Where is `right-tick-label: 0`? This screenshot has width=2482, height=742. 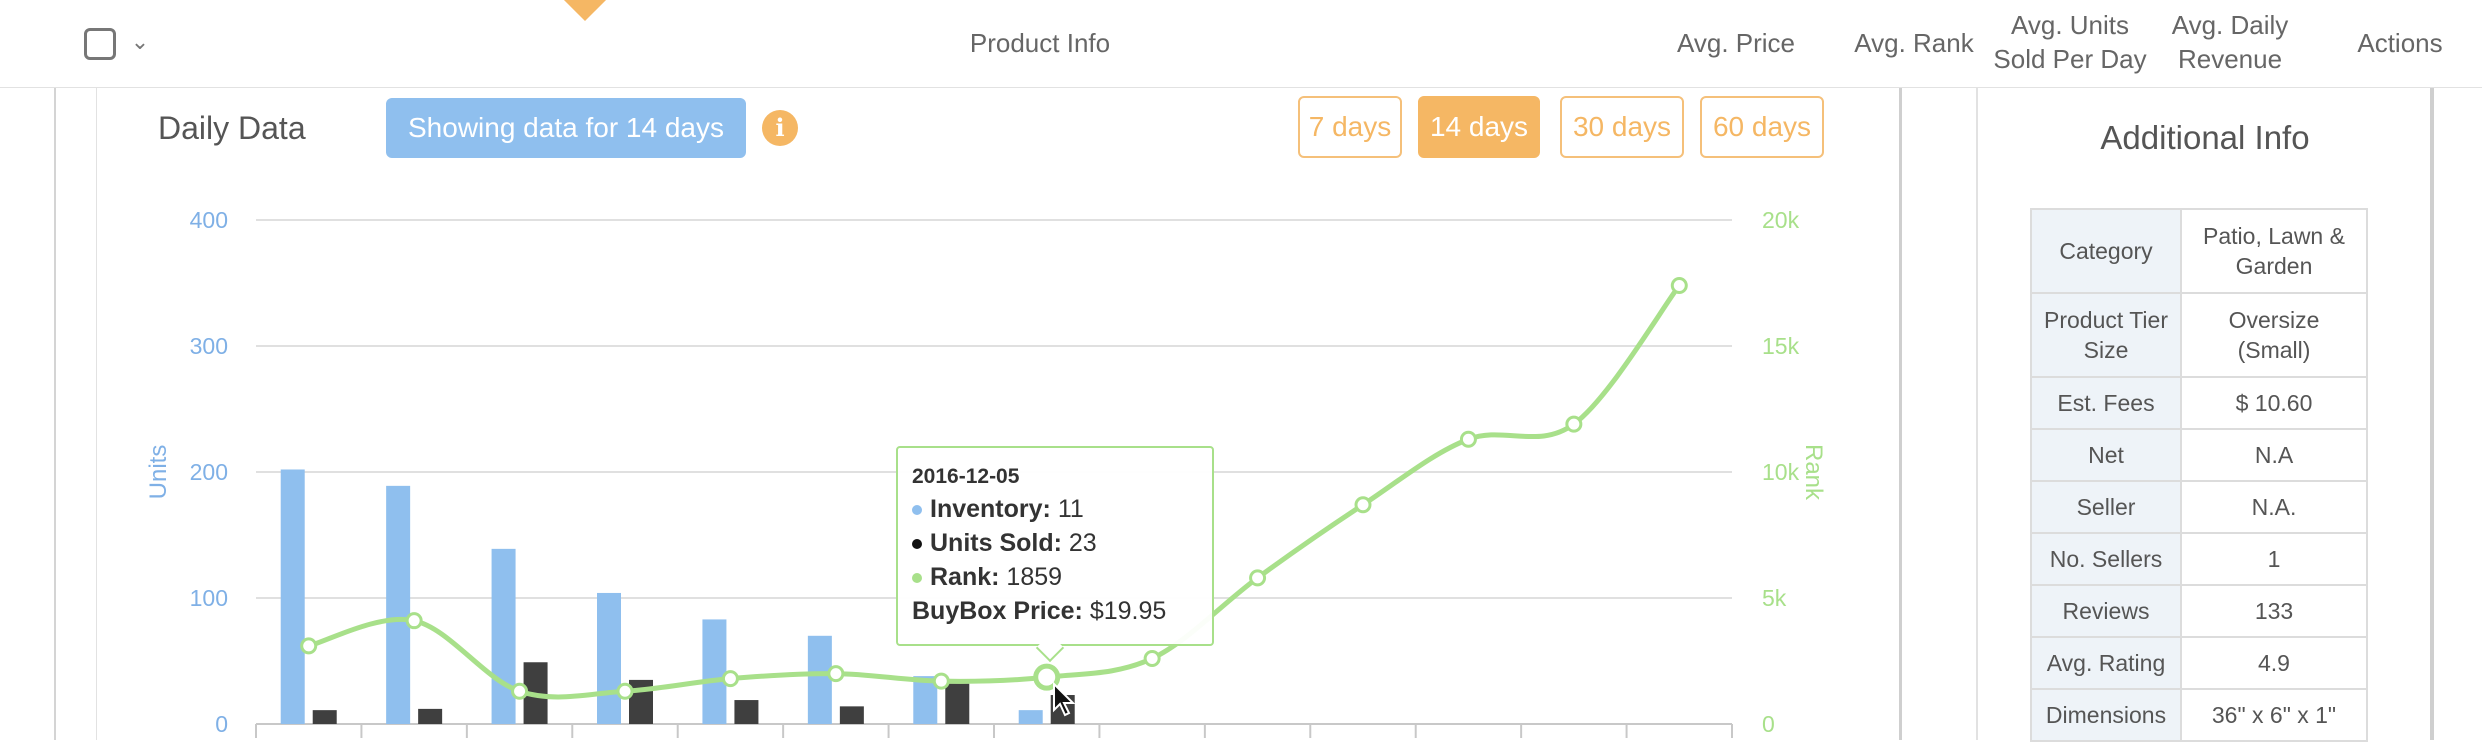 right-tick-label: 0 is located at coordinates (1768, 724).